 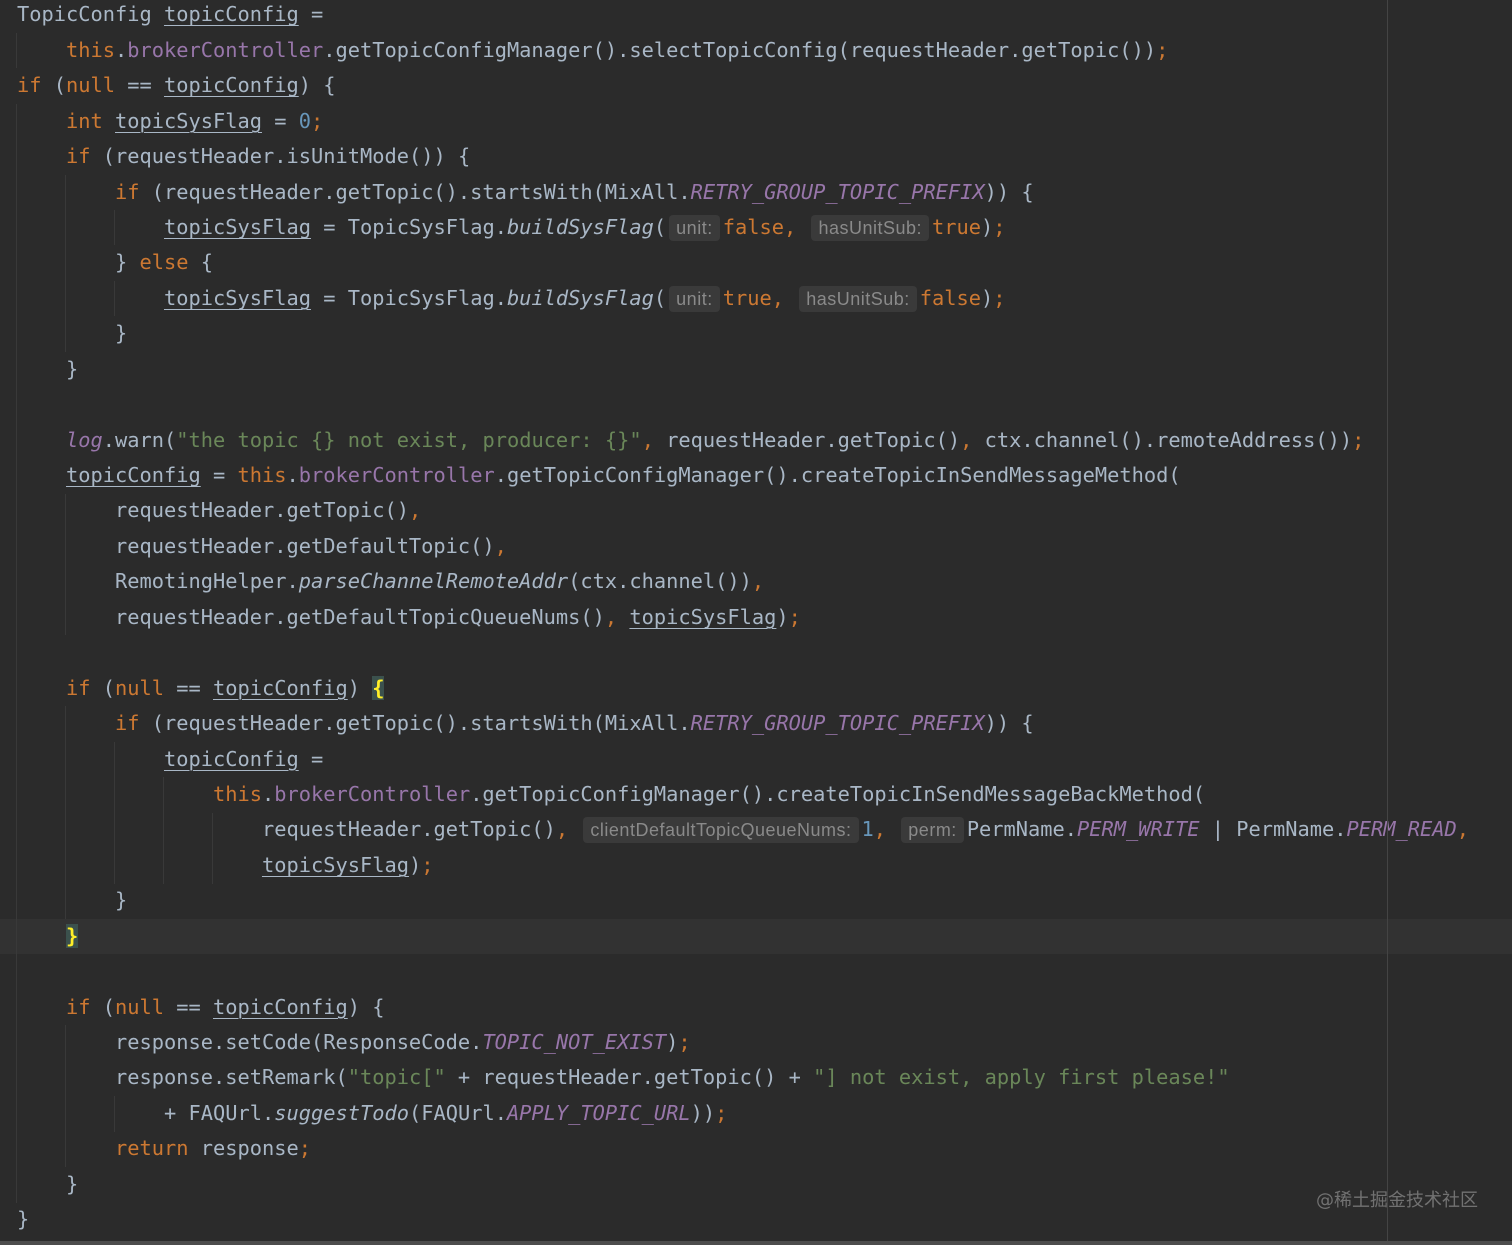 What do you see at coordinates (756, 865) in the screenshot?
I see `code-line: topicSysFlag);` at bounding box center [756, 865].